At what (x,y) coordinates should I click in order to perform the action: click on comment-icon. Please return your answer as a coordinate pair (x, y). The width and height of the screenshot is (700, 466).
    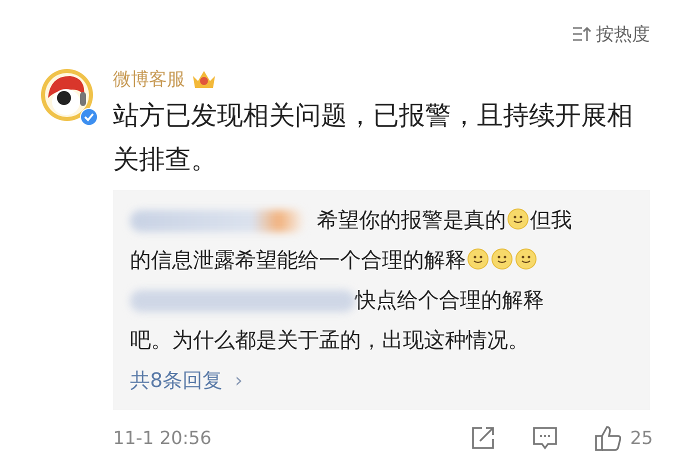
    Looking at the image, I should click on (545, 438).